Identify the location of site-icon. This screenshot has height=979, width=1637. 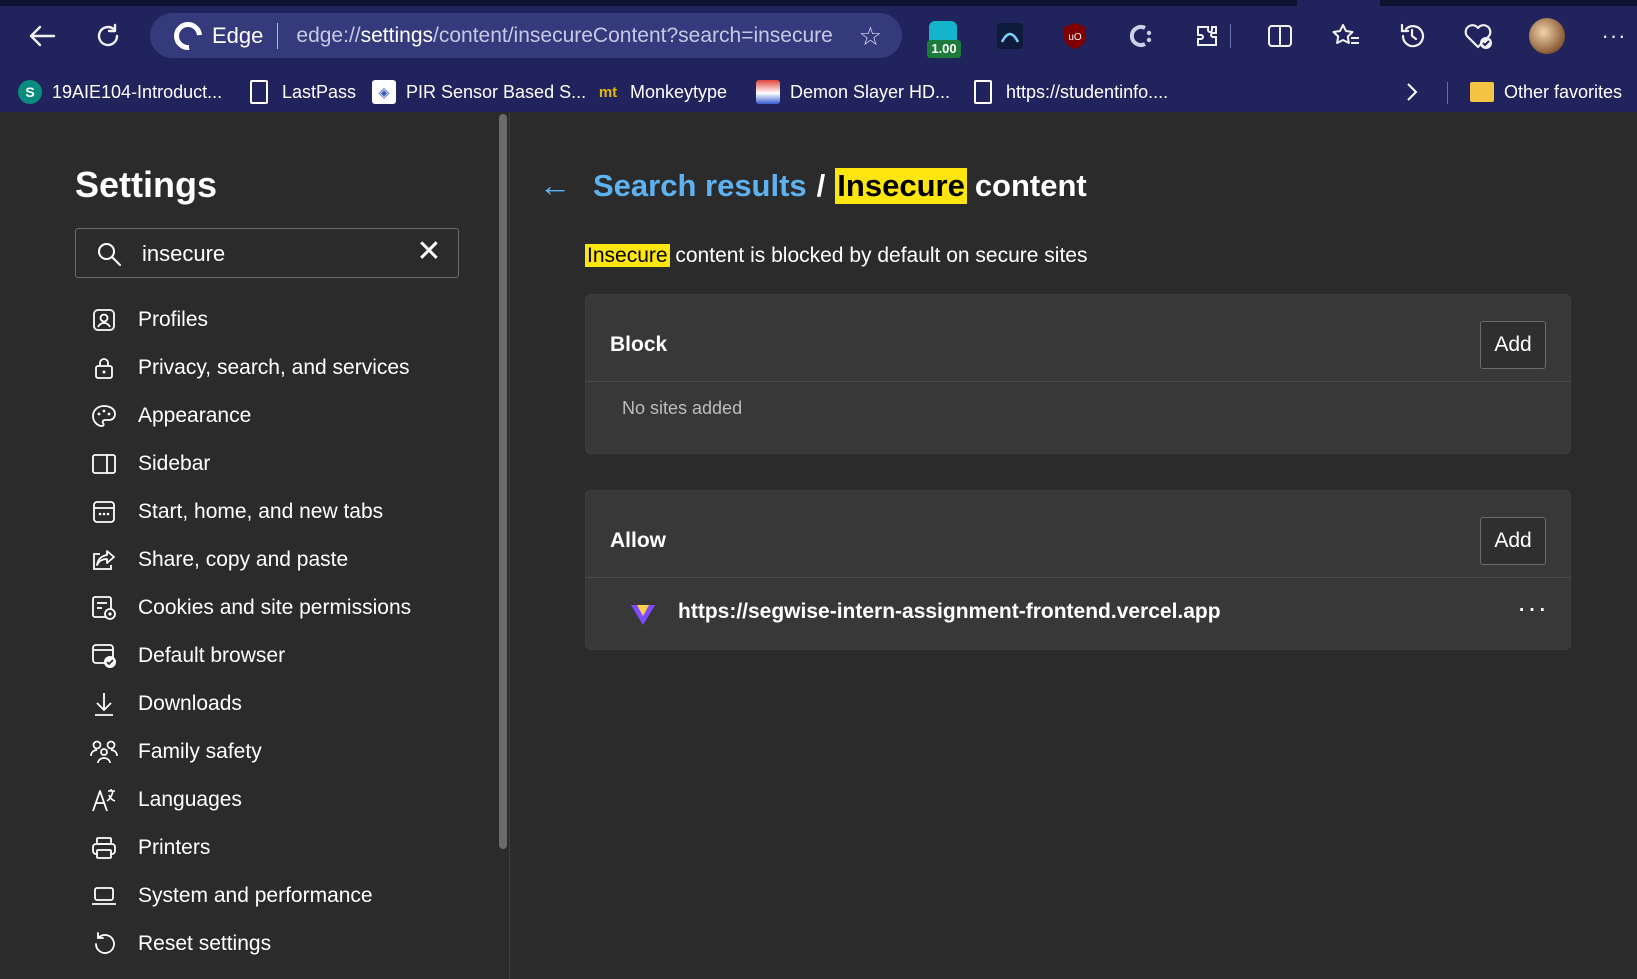
(768, 92).